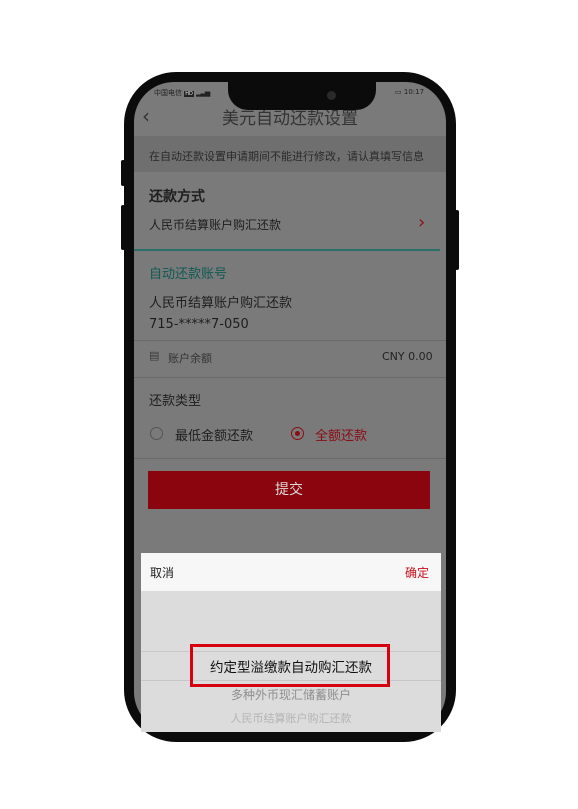  What do you see at coordinates (162, 572) in the screenshot?
I see `cancel-button: 取消` at bounding box center [162, 572].